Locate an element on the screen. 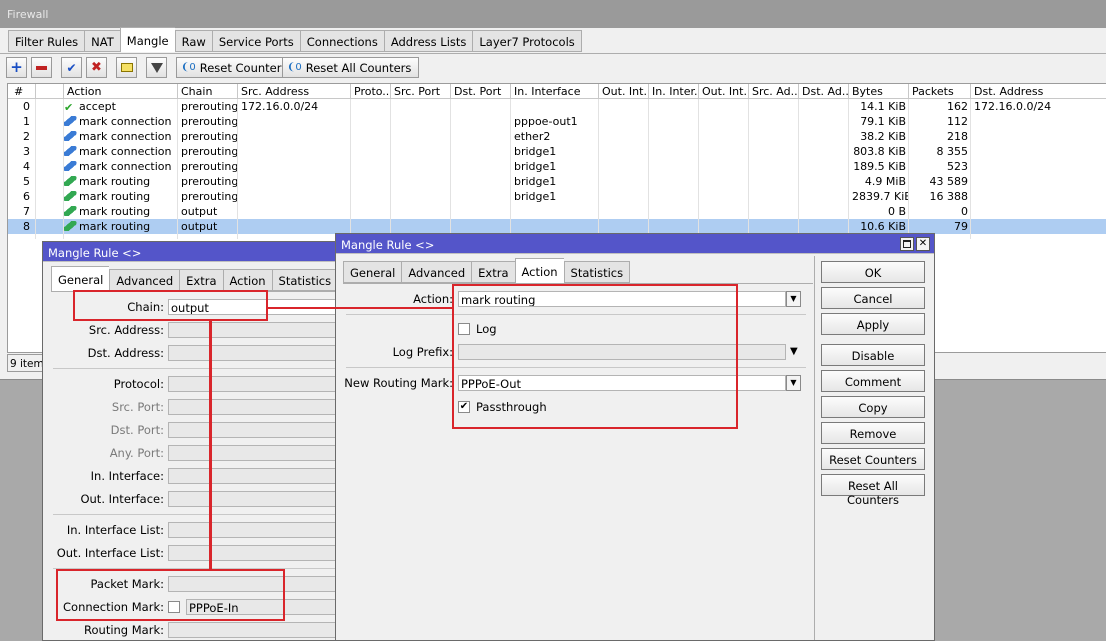  tab-nat: NAT is located at coordinates (102, 41).